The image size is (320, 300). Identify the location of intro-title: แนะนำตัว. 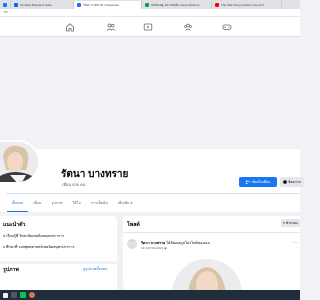
(14, 225).